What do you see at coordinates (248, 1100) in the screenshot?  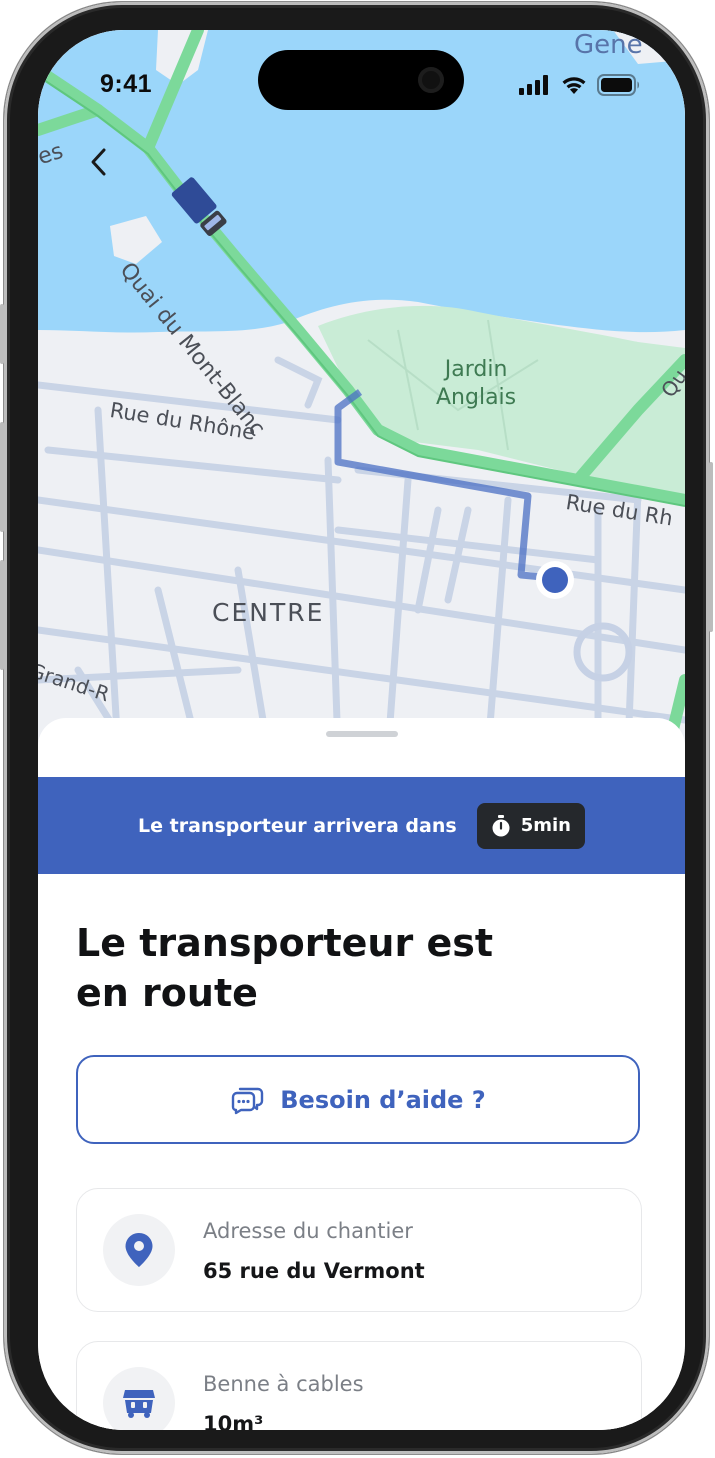 I see `chat-bubbles-icon` at bounding box center [248, 1100].